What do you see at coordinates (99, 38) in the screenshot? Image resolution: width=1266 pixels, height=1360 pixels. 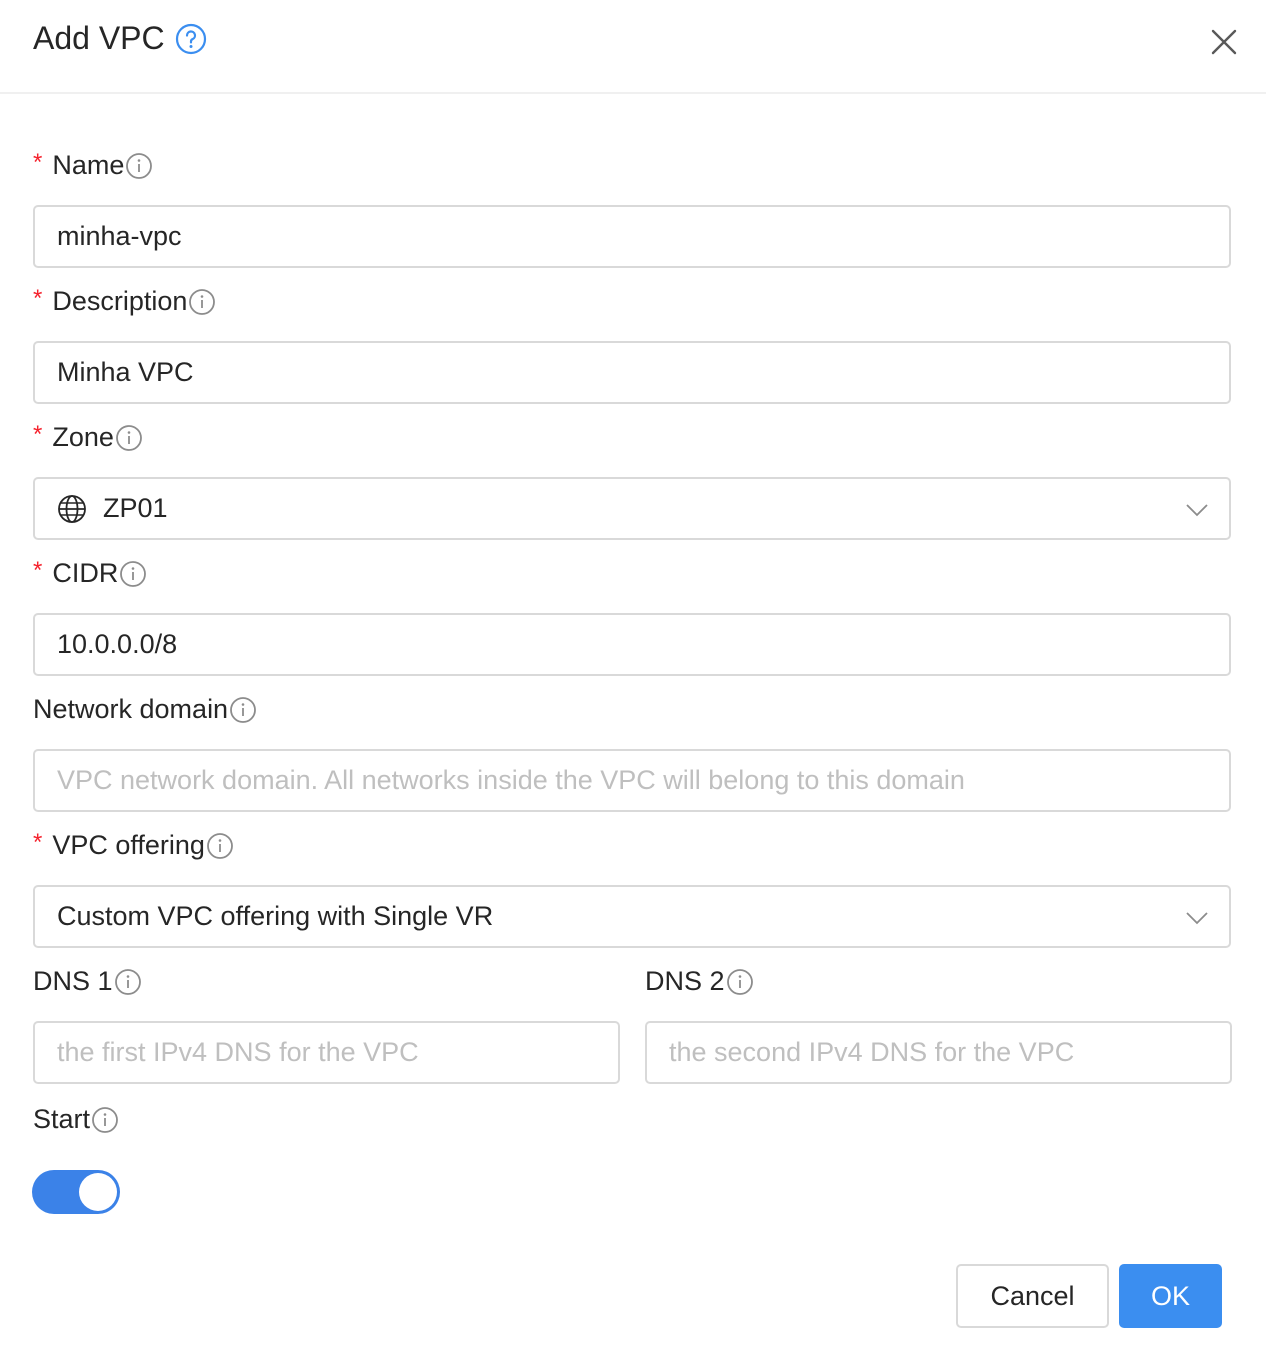 I see `dialog-title: Add VPC` at bounding box center [99, 38].